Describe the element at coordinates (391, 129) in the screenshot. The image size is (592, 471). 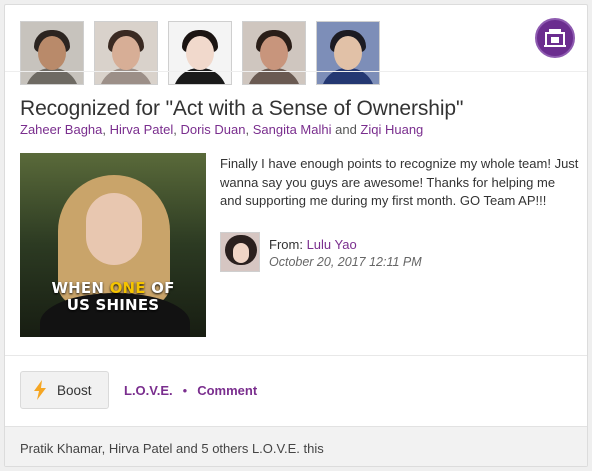
I see `recipient-link-ziqi: Ziqi Huang` at that location.